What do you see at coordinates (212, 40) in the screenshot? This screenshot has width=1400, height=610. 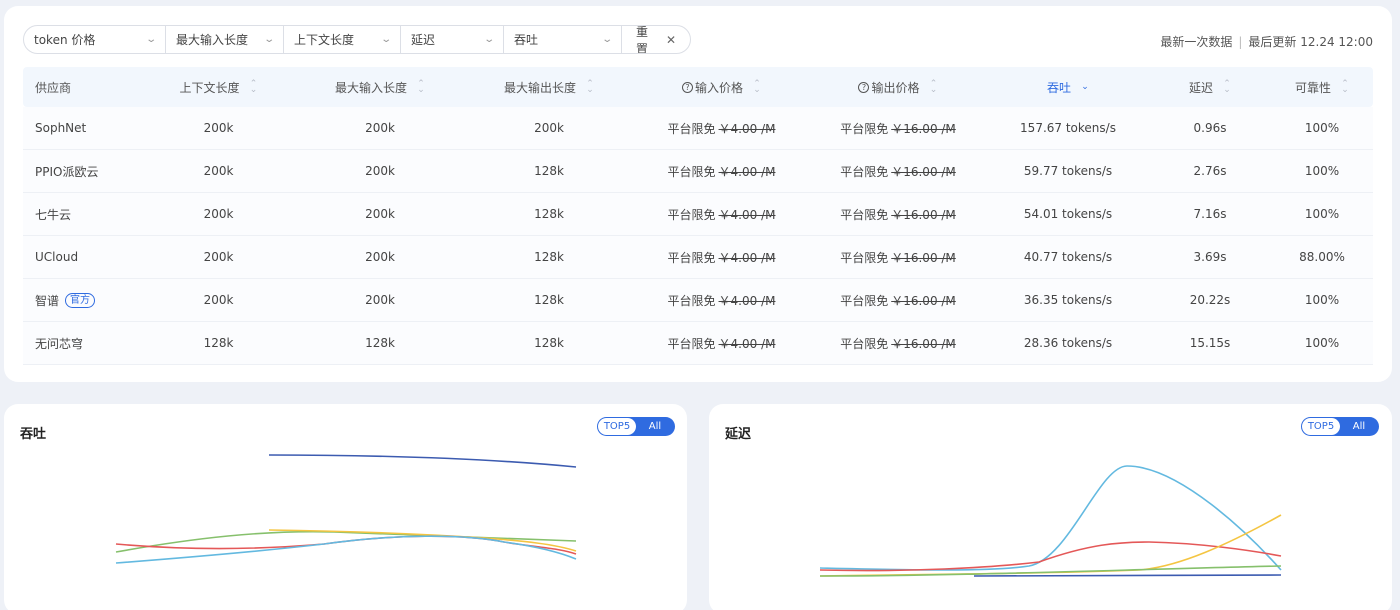 I see `filter-label: 最大输入长度` at bounding box center [212, 40].